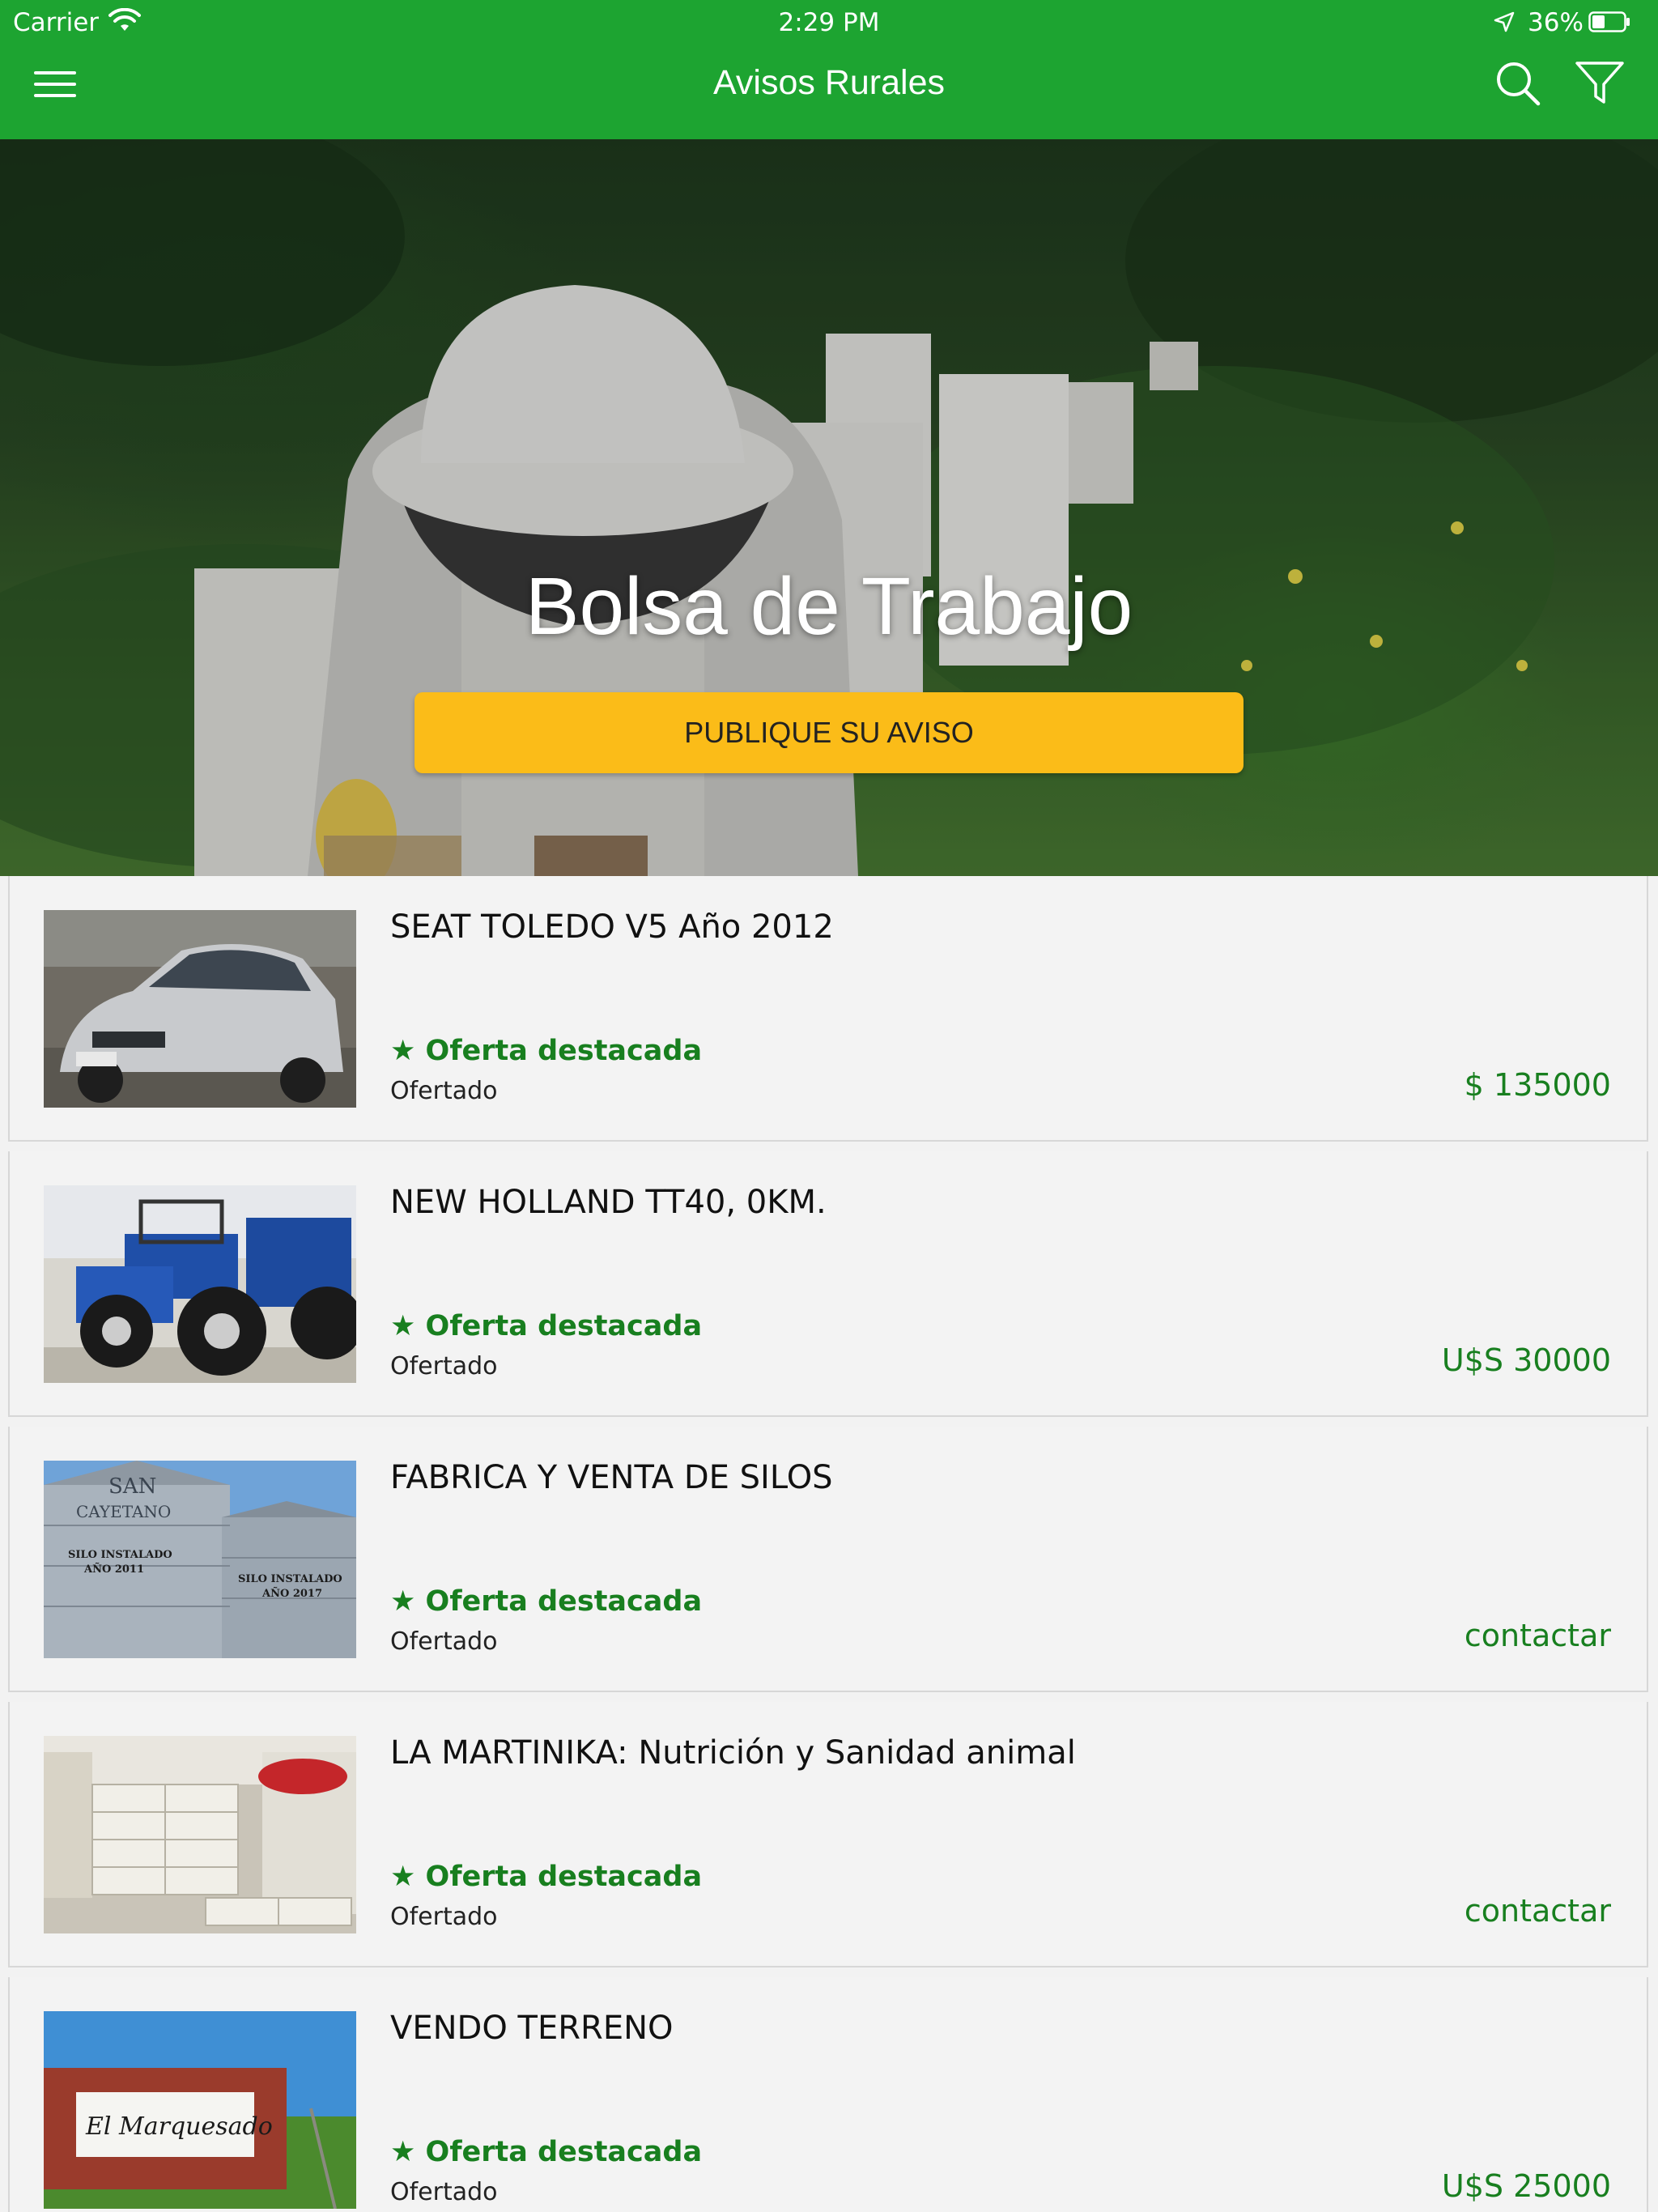 This screenshot has width=1658, height=2212. Describe the element at coordinates (829, 83) in the screenshot. I see `app-title: Avisos Rurales` at that location.